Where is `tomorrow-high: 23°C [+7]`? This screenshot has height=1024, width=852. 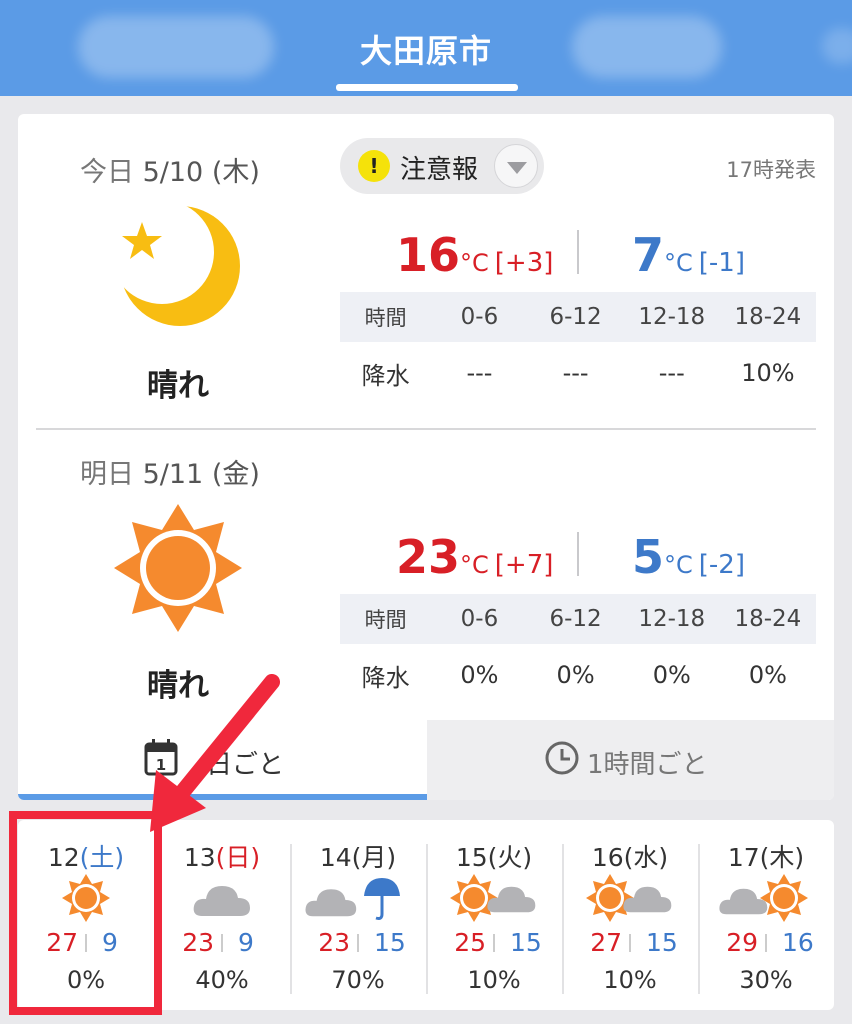 tomorrow-high: 23°C [+7] is located at coordinates (475, 557).